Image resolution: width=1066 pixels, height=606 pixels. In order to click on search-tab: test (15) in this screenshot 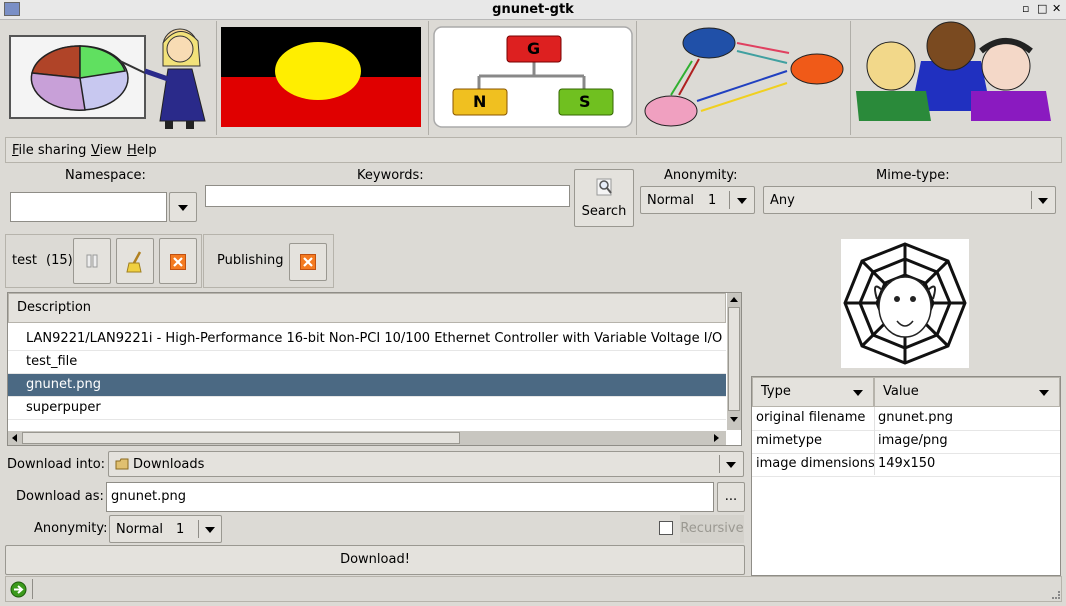, I will do `click(103, 261)`.